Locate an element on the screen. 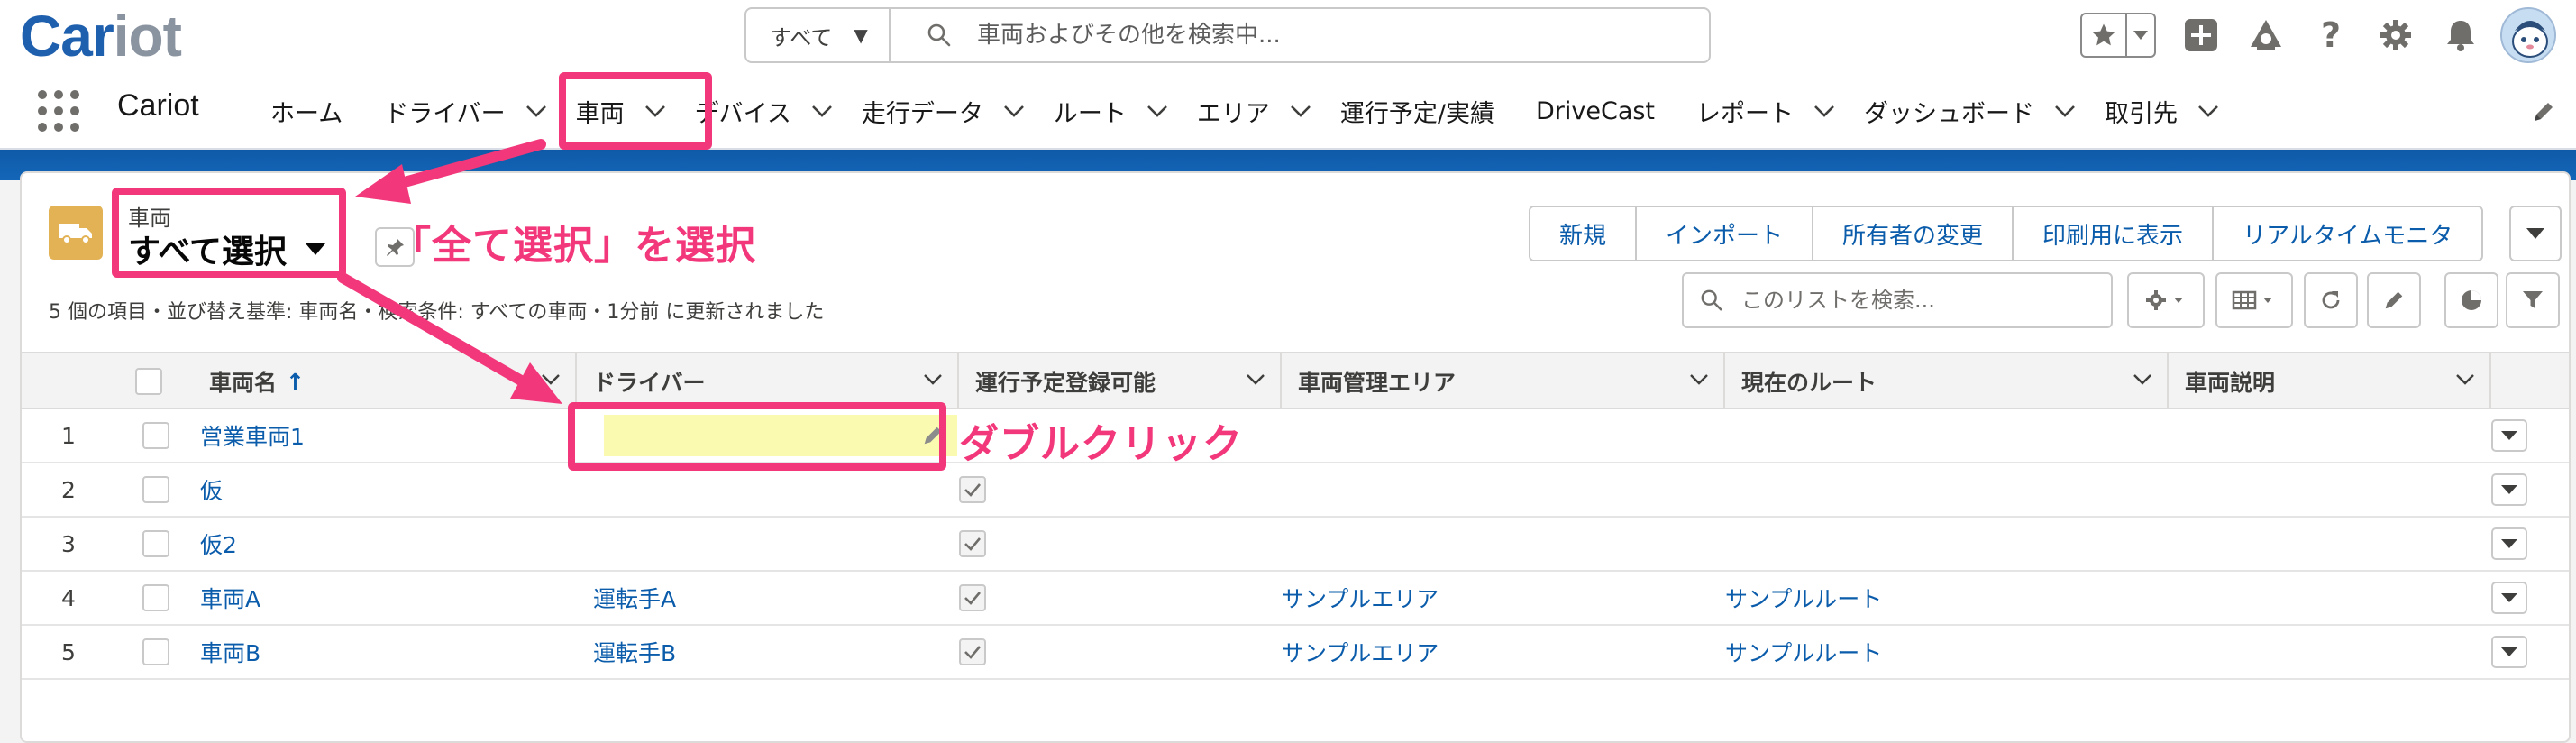 The height and width of the screenshot is (743, 2576). vehicle-name-link: 仮2 is located at coordinates (218, 544).